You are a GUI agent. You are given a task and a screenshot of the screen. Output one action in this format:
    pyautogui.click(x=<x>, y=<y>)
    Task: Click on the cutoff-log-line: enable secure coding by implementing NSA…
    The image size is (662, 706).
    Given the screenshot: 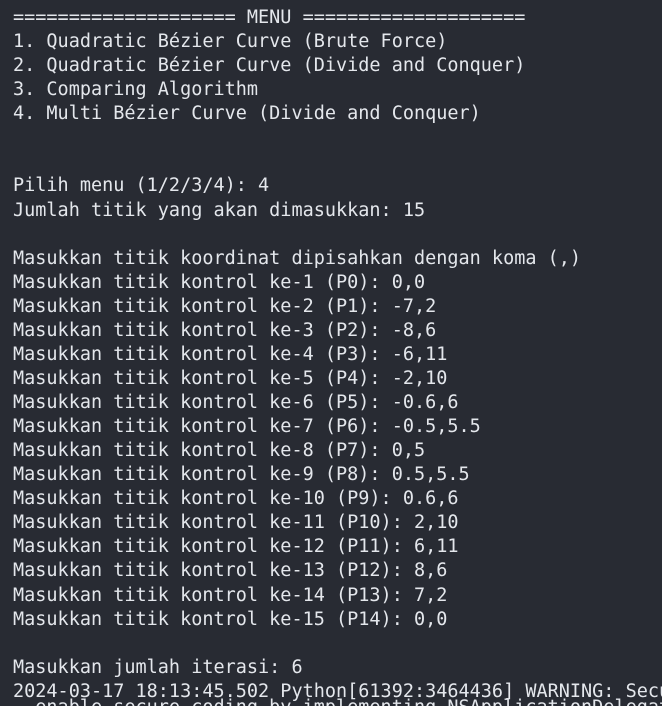 What is the action you would take?
    pyautogui.click(x=331, y=701)
    